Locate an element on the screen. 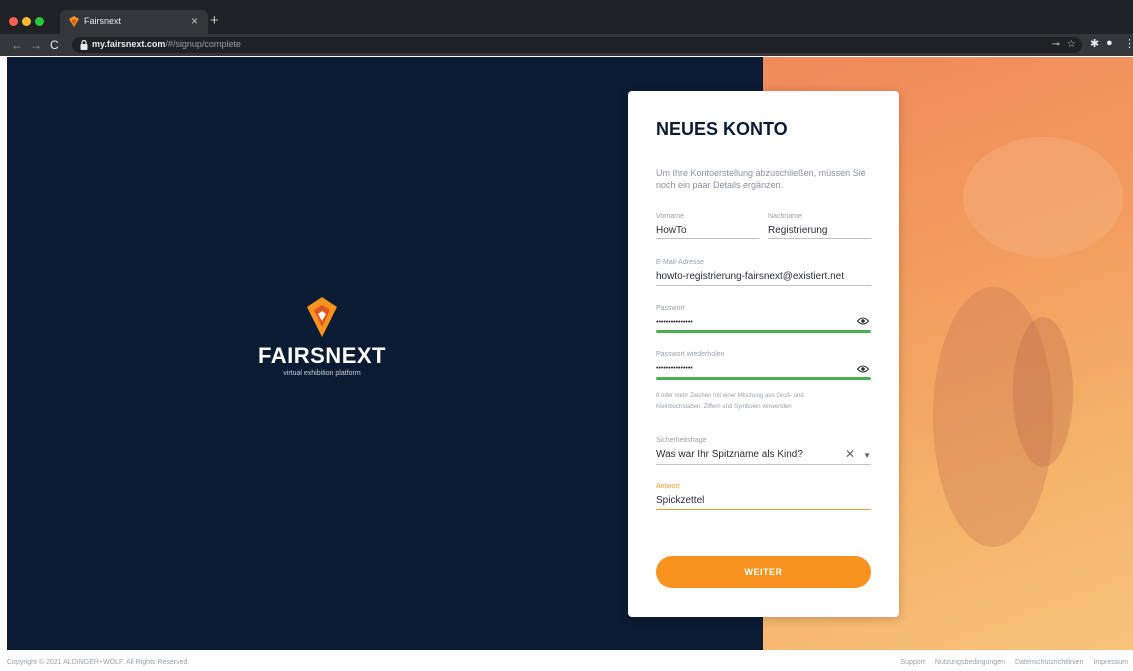  back-icon: ← is located at coordinates (17, 45).